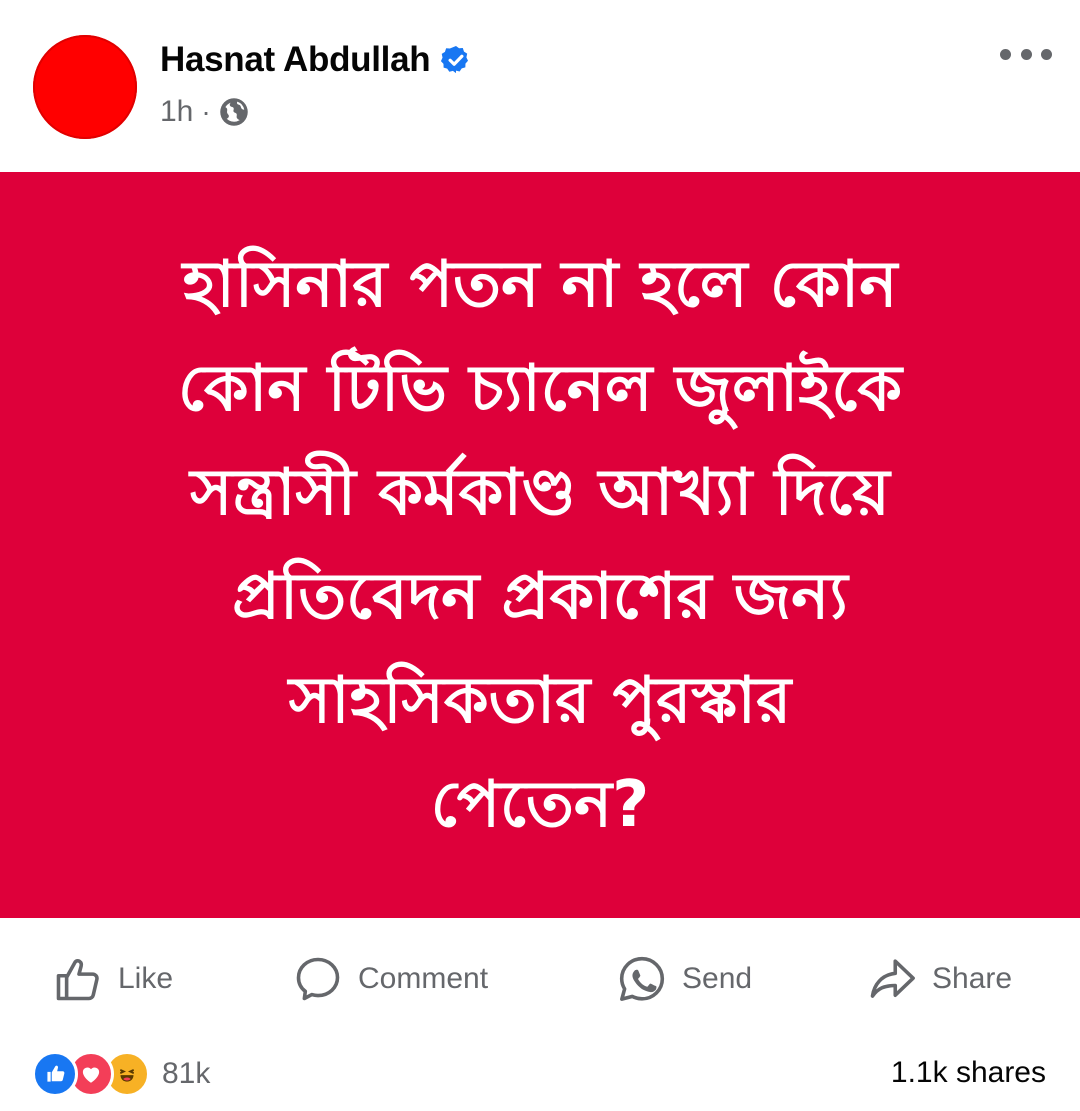 This screenshot has height=1111, width=1080. What do you see at coordinates (455, 60) in the screenshot?
I see `verified-badge-icon` at bounding box center [455, 60].